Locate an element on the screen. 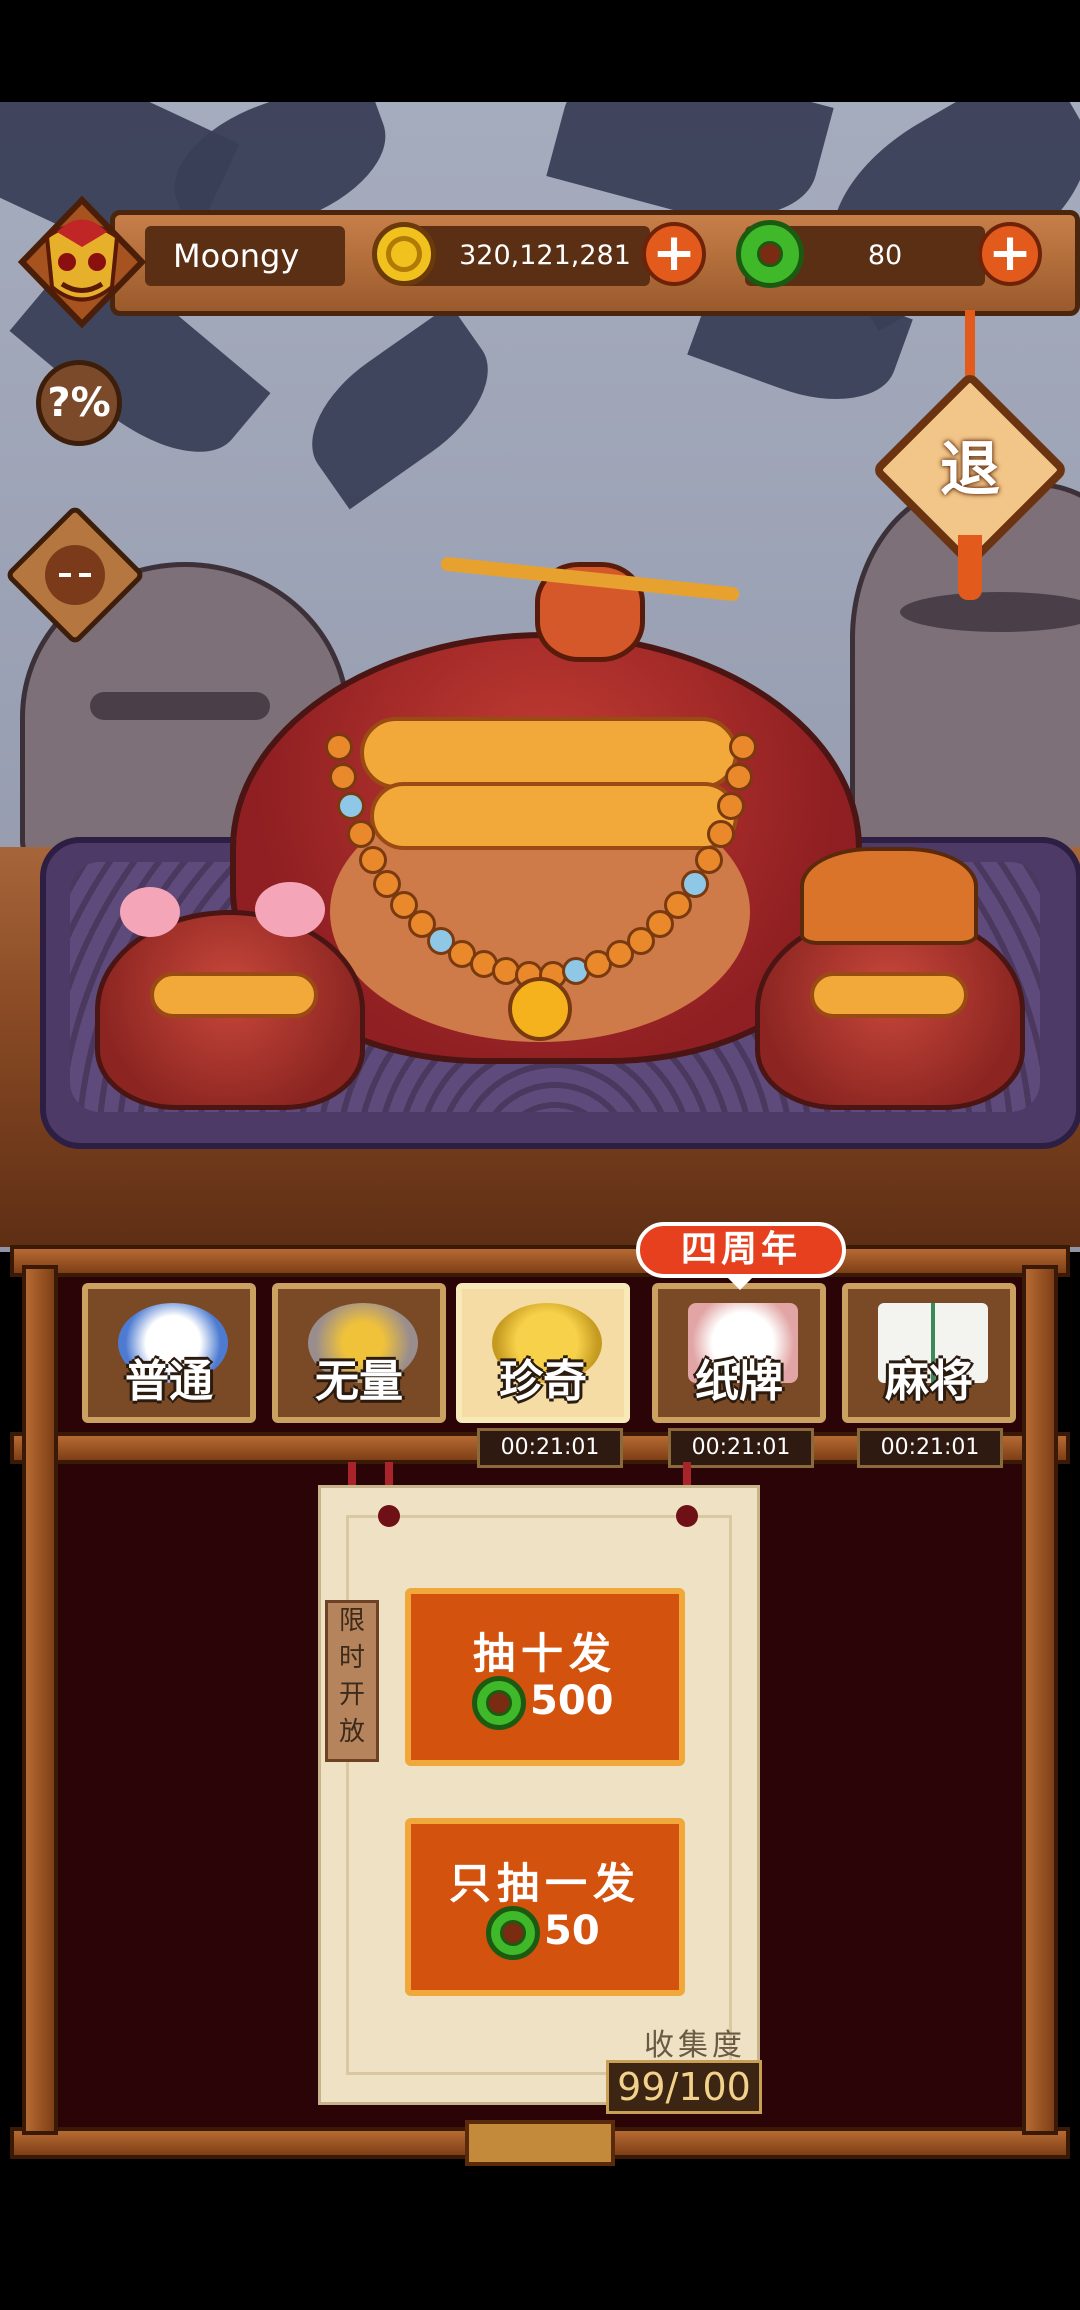 The height and width of the screenshot is (2310, 1080). tab-mahjong: 麻将 is located at coordinates (929, 1353).